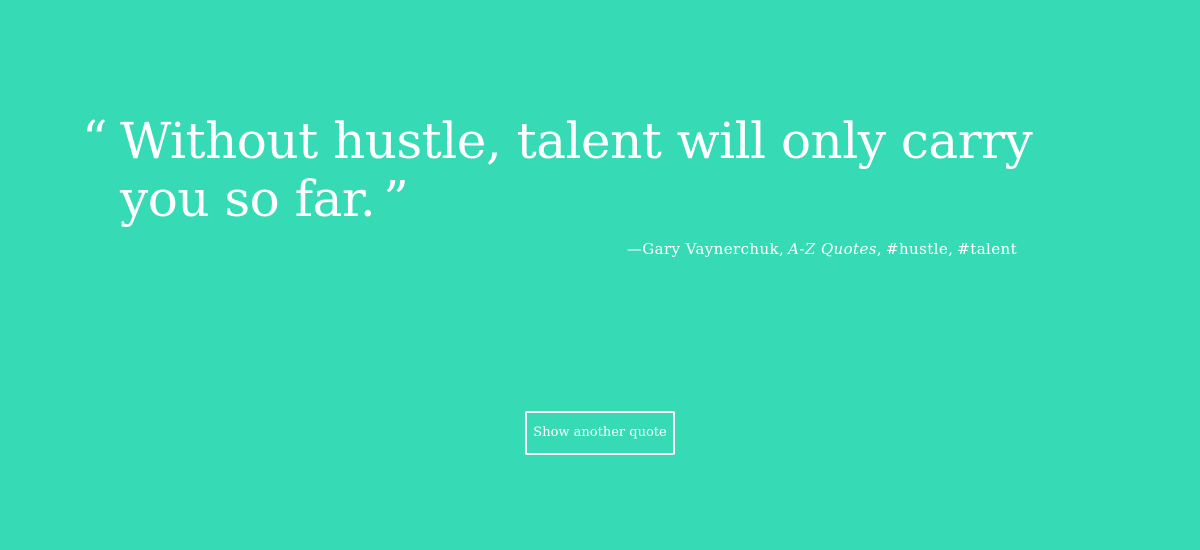 The height and width of the screenshot is (550, 1200). What do you see at coordinates (634, 249) in the screenshot?
I see `attribution-dash: —` at bounding box center [634, 249].